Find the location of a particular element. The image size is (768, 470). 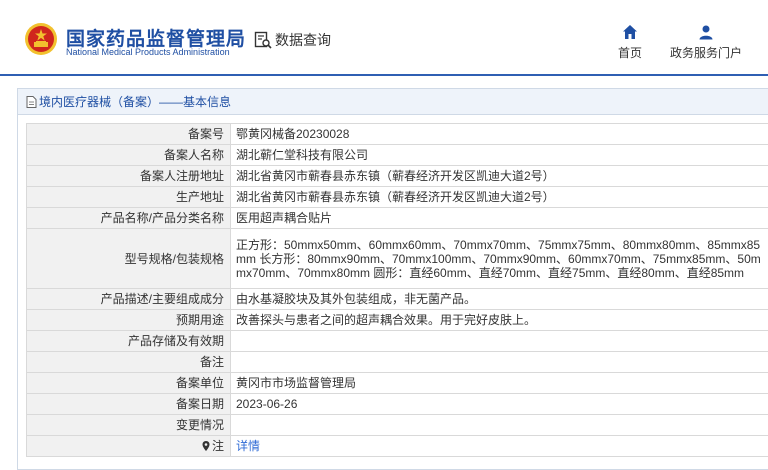

field-label: 备注 is located at coordinates (128, 362).